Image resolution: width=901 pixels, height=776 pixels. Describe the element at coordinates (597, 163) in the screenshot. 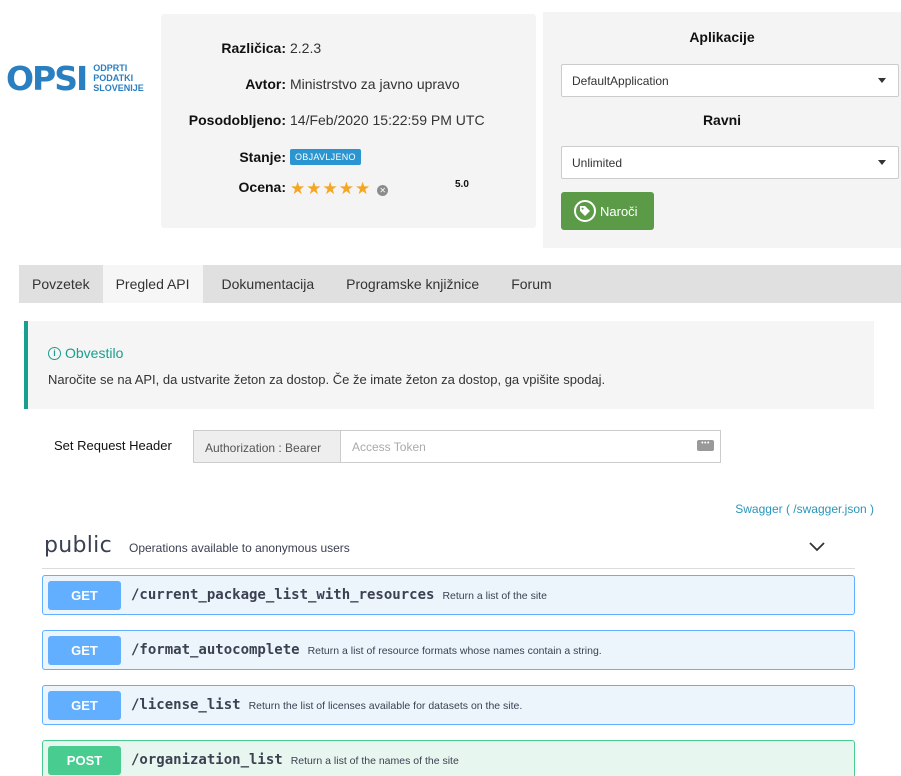

I see `tier-select-value: Unlimited` at that location.